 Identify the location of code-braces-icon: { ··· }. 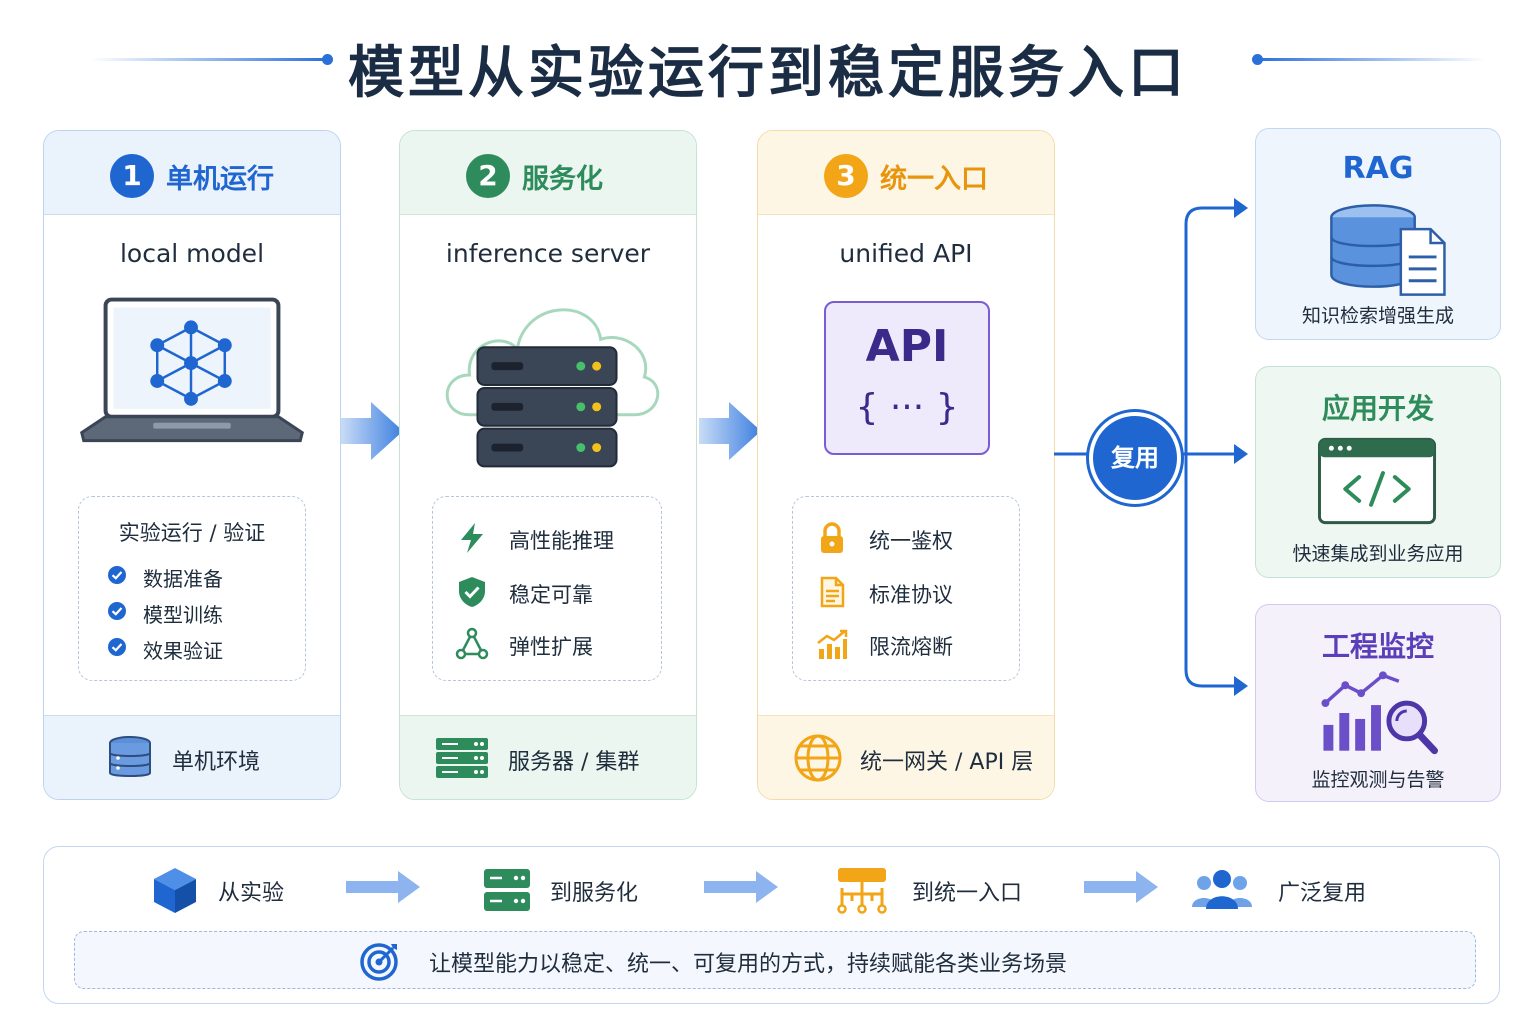
(907, 407).